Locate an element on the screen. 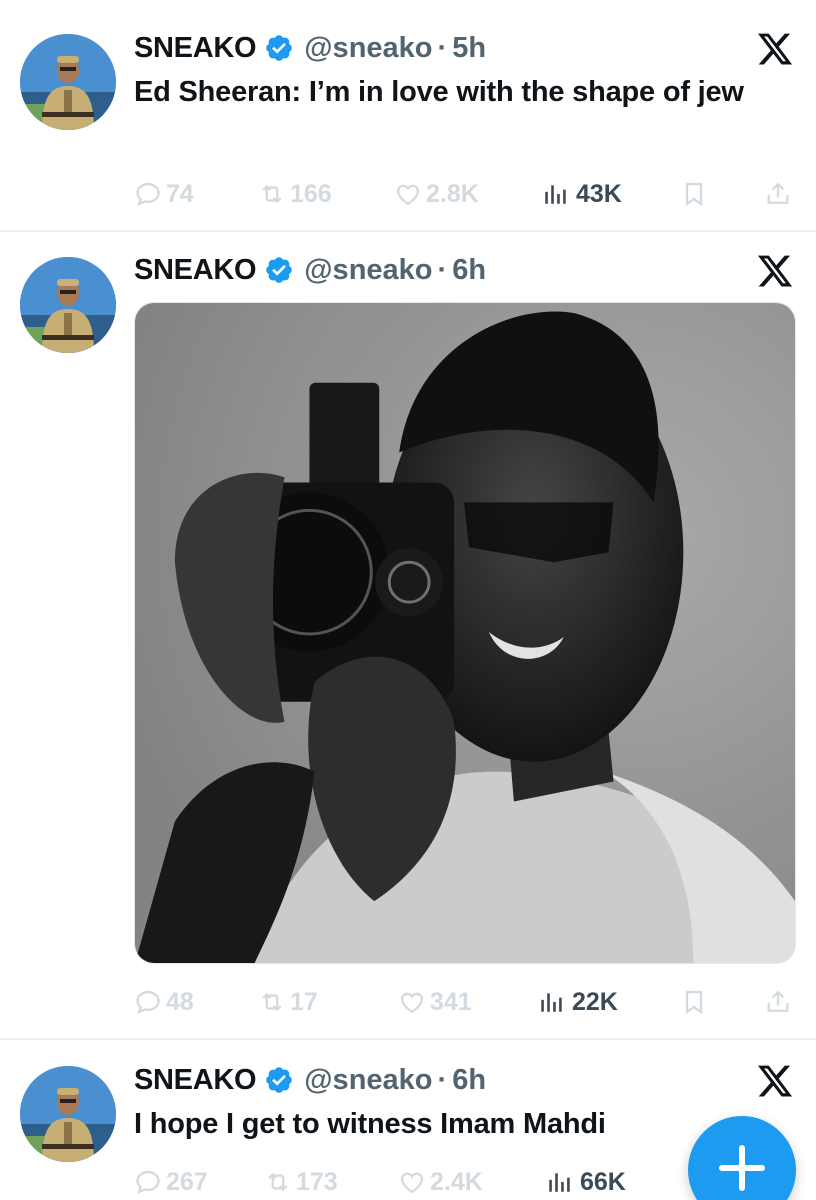 The width and height of the screenshot is (816, 1200). views-button: 66K is located at coordinates (586, 1181).